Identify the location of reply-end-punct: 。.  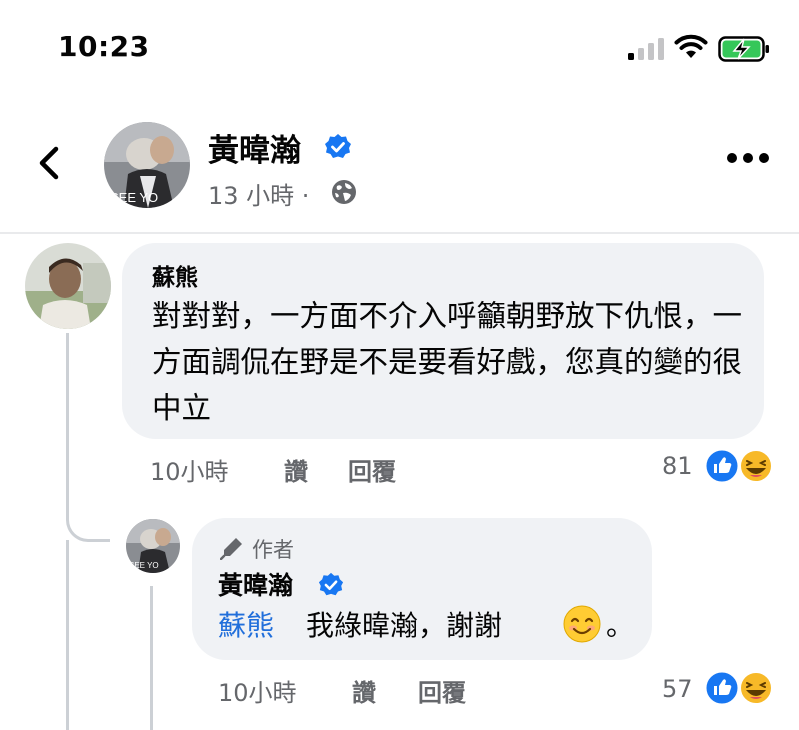
(620, 625).